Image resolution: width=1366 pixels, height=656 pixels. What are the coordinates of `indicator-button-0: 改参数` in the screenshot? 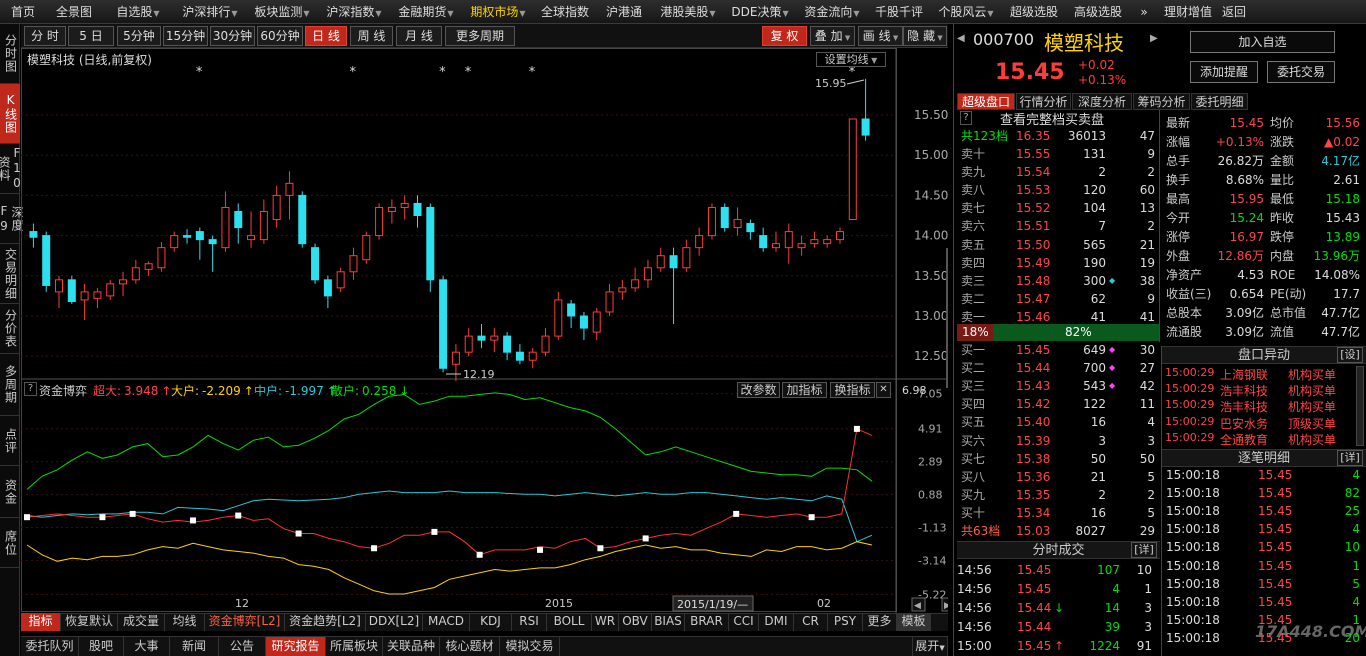 It's located at (758, 390).